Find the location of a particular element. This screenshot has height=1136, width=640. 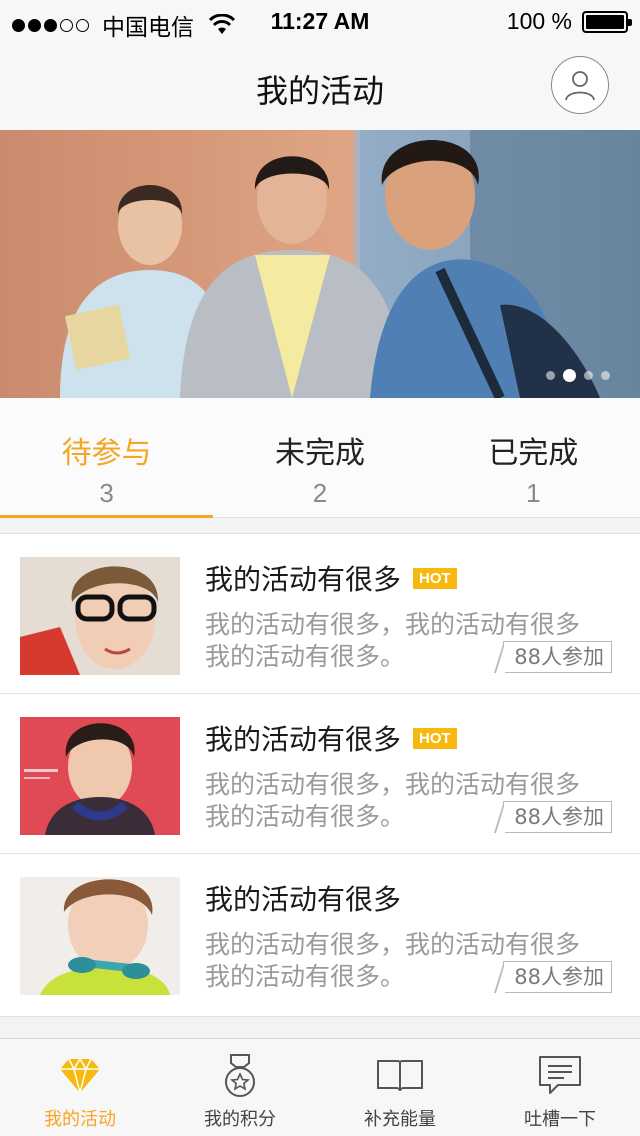

status-right: 100 % is located at coordinates (569, 21).